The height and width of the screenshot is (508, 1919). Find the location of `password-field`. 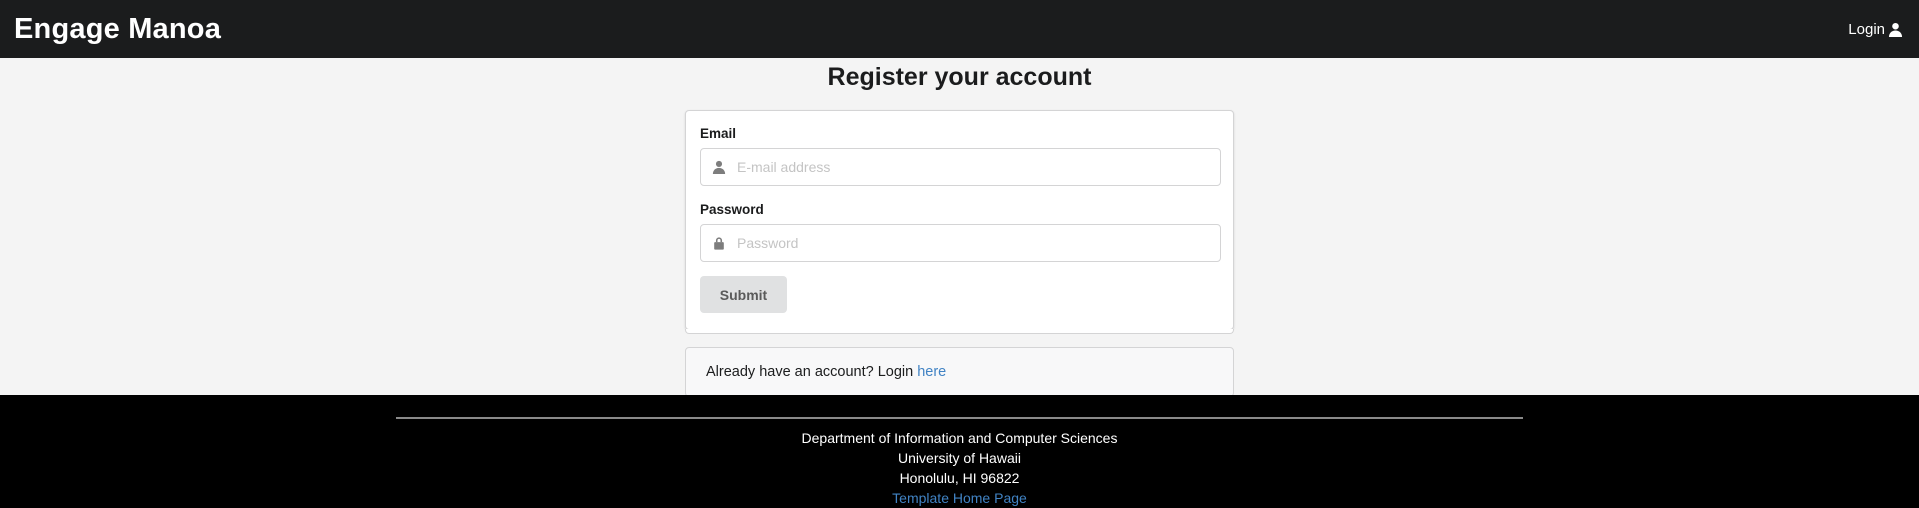

password-field is located at coordinates (978, 243).